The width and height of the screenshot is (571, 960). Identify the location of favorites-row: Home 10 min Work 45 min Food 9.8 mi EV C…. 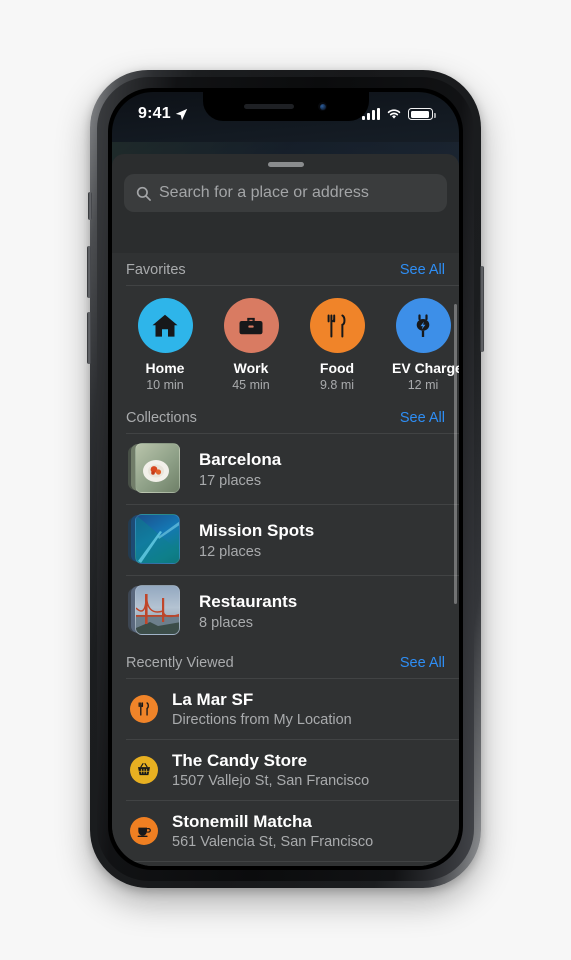
(285, 343).